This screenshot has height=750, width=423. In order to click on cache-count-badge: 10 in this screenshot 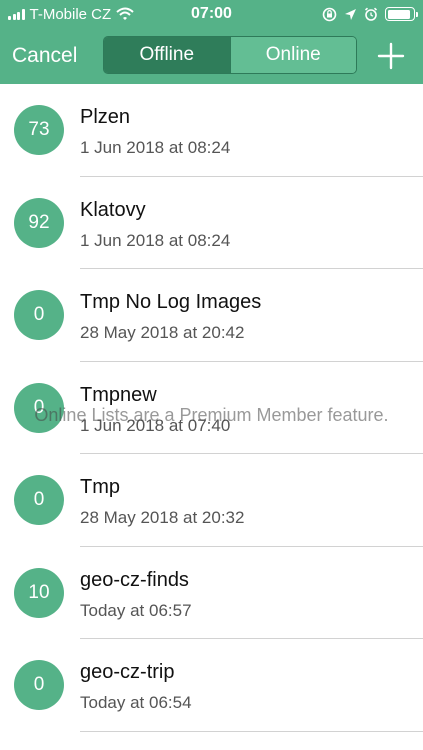, I will do `click(39, 592)`.